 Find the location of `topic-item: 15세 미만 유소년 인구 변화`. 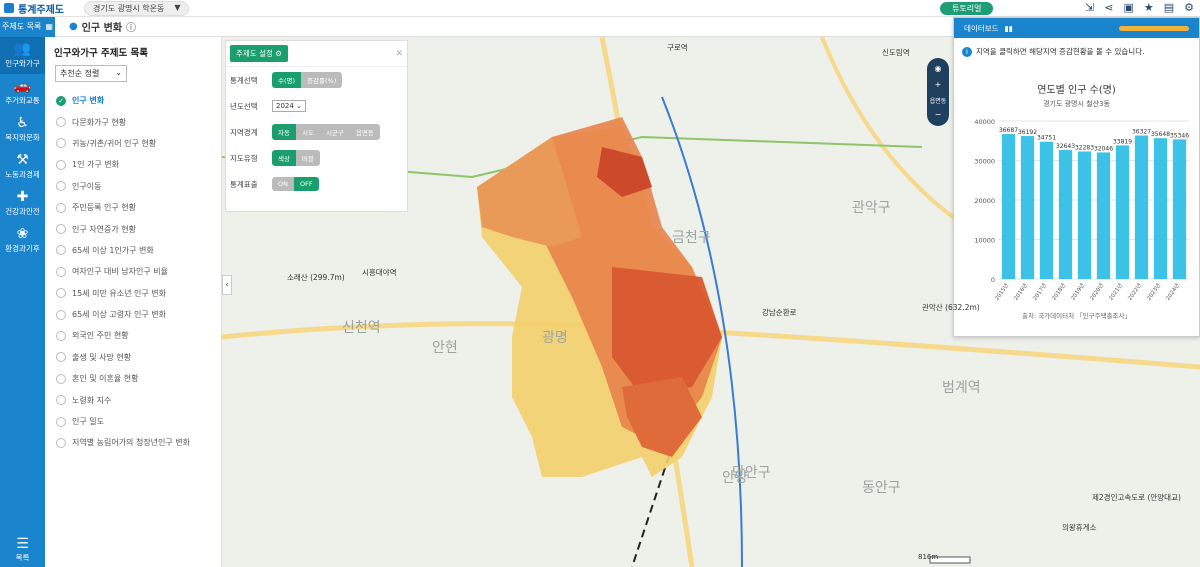

topic-item: 15세 미만 유소년 인구 변화 is located at coordinates (133, 293).